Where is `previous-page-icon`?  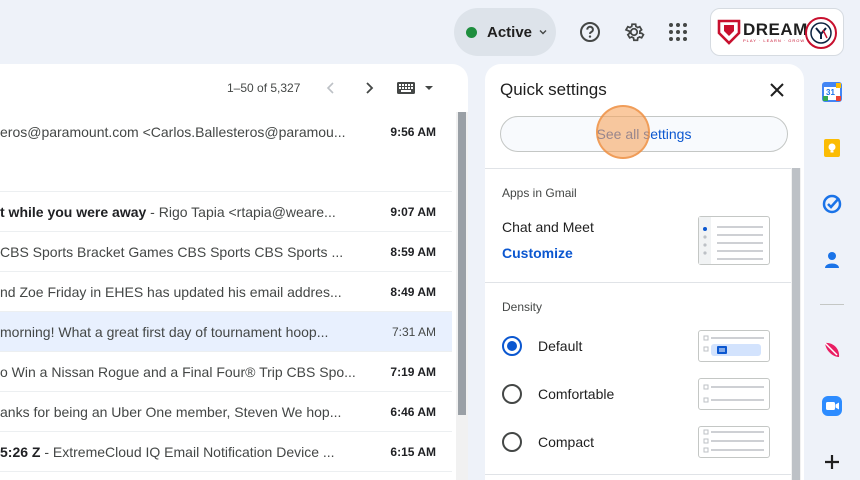
previous-page-icon is located at coordinates (331, 88).